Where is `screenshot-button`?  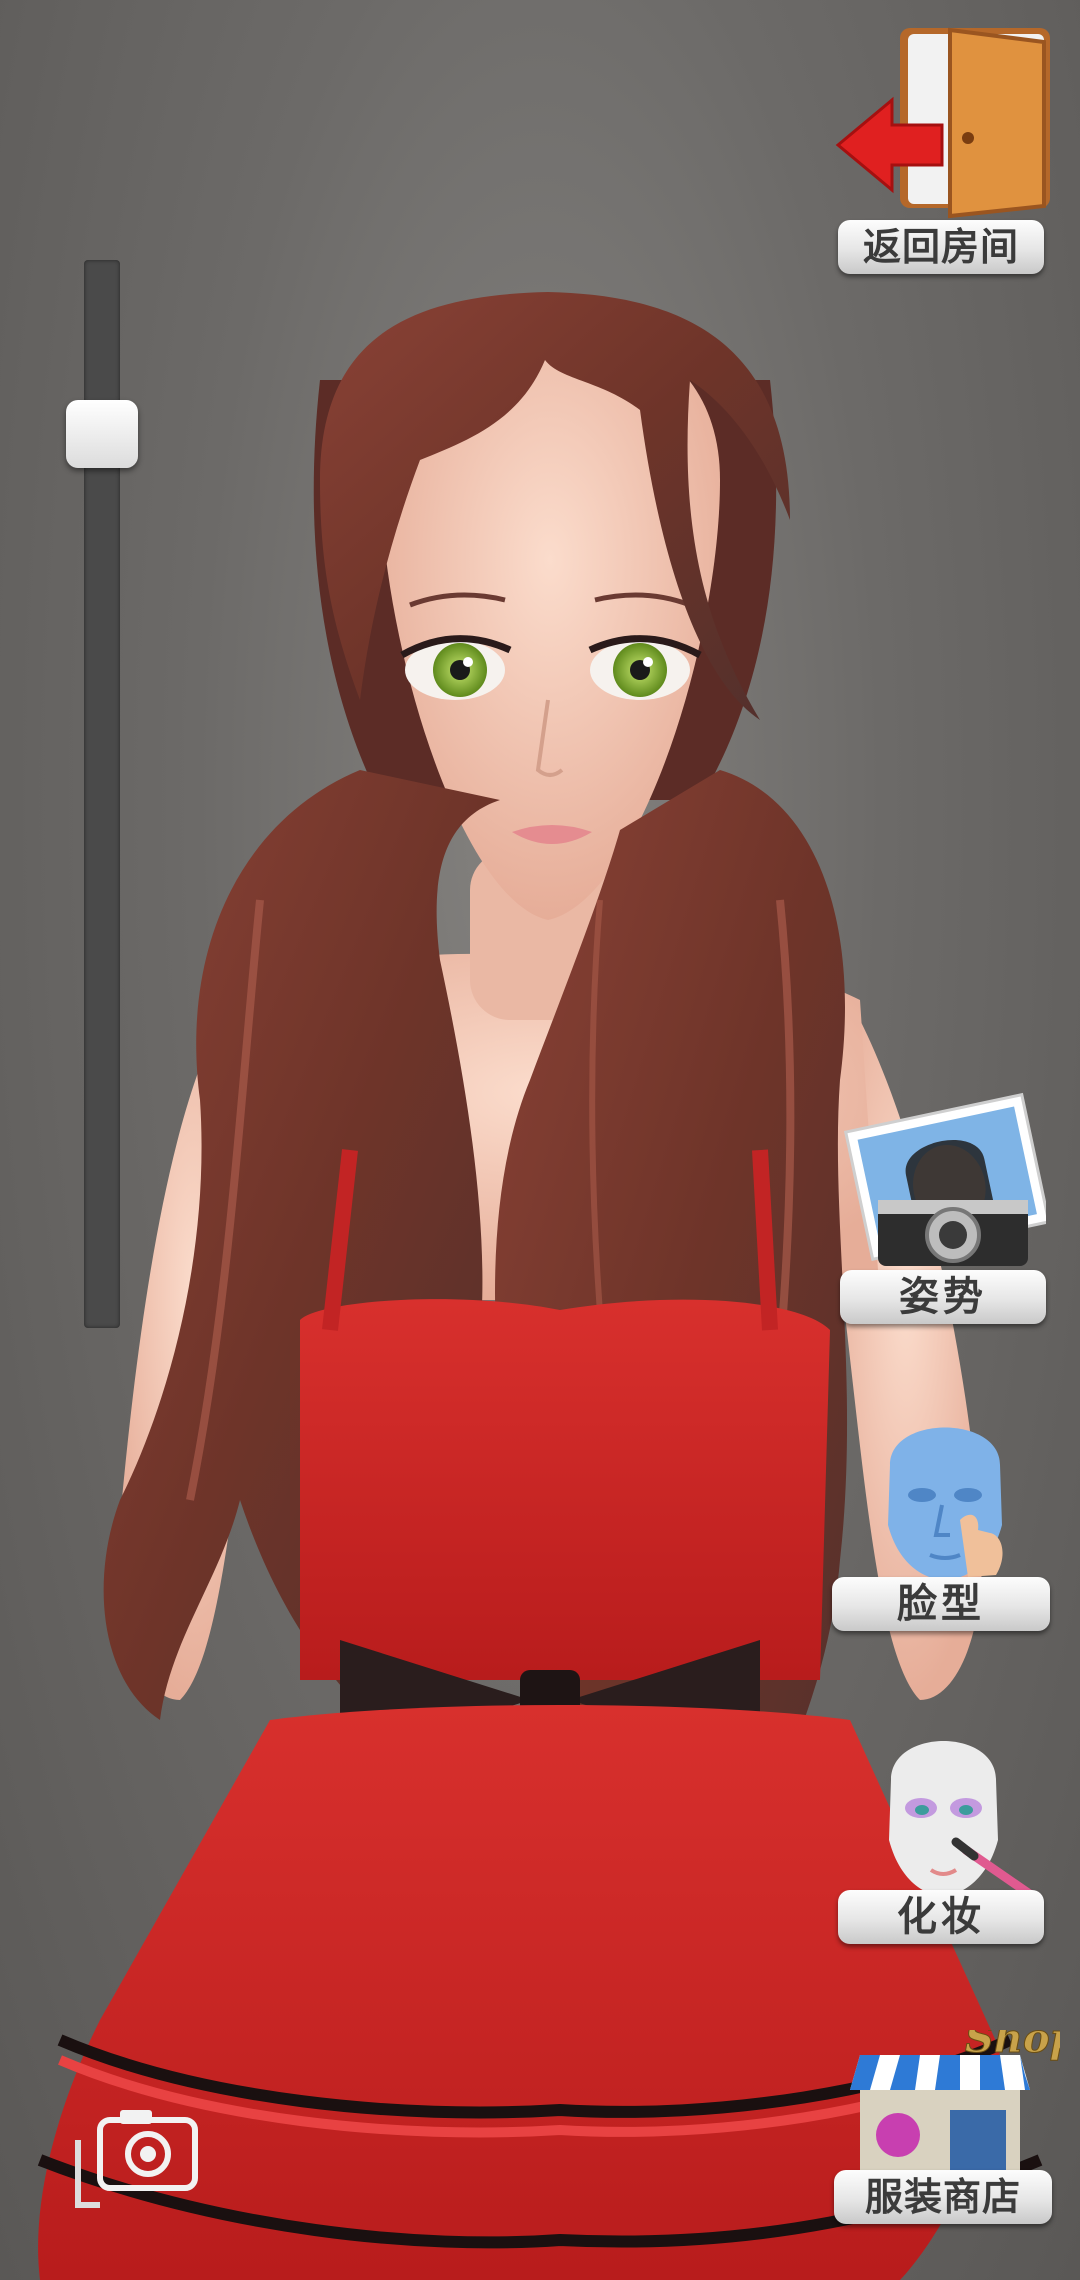 screenshot-button is located at coordinates (140, 2160).